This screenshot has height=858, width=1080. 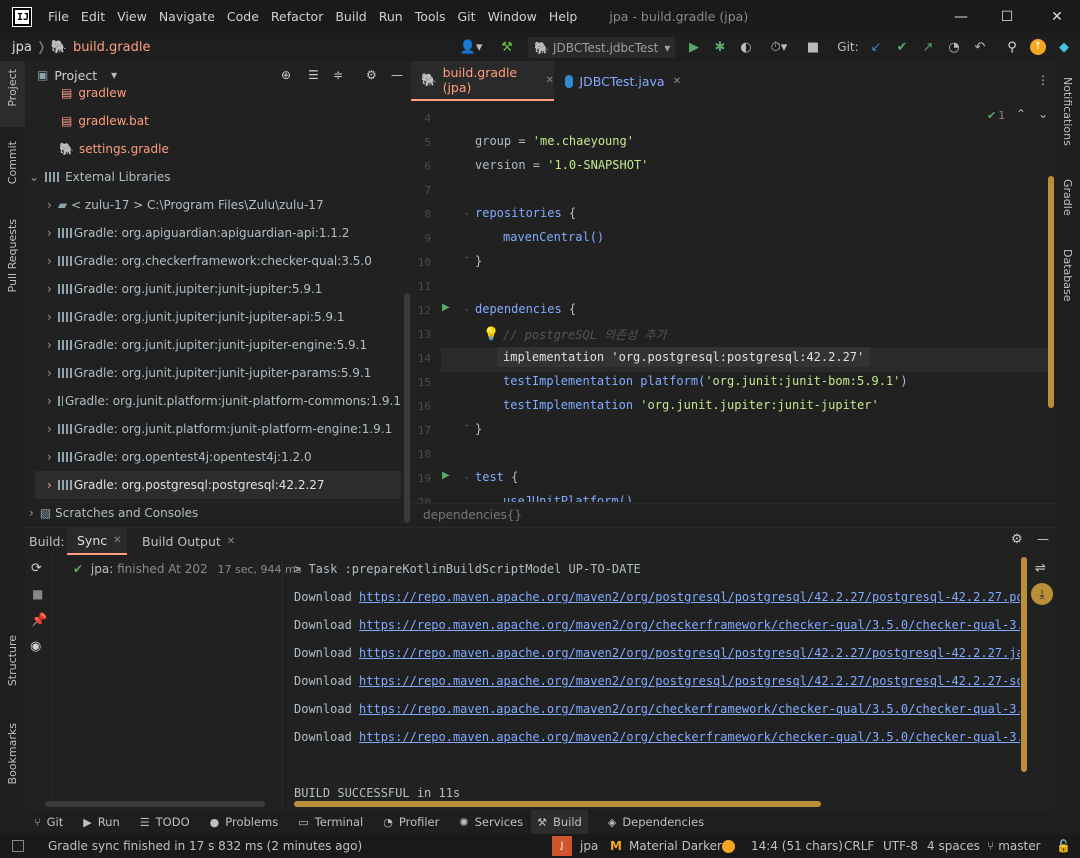 I want to click on sync-icon: ⟳, so click(x=36, y=568).